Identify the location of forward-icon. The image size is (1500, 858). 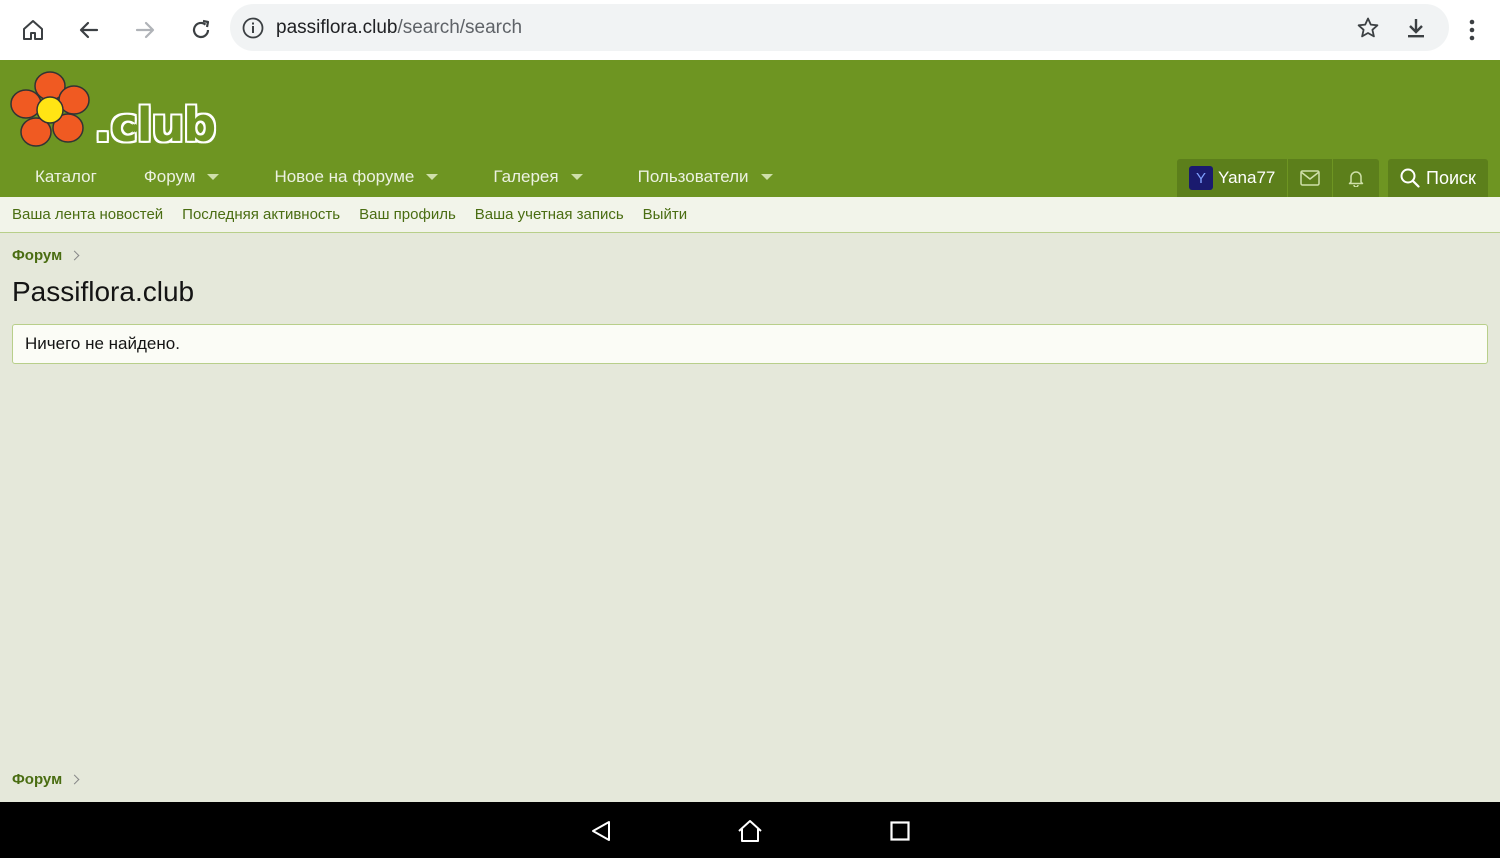
(145, 30).